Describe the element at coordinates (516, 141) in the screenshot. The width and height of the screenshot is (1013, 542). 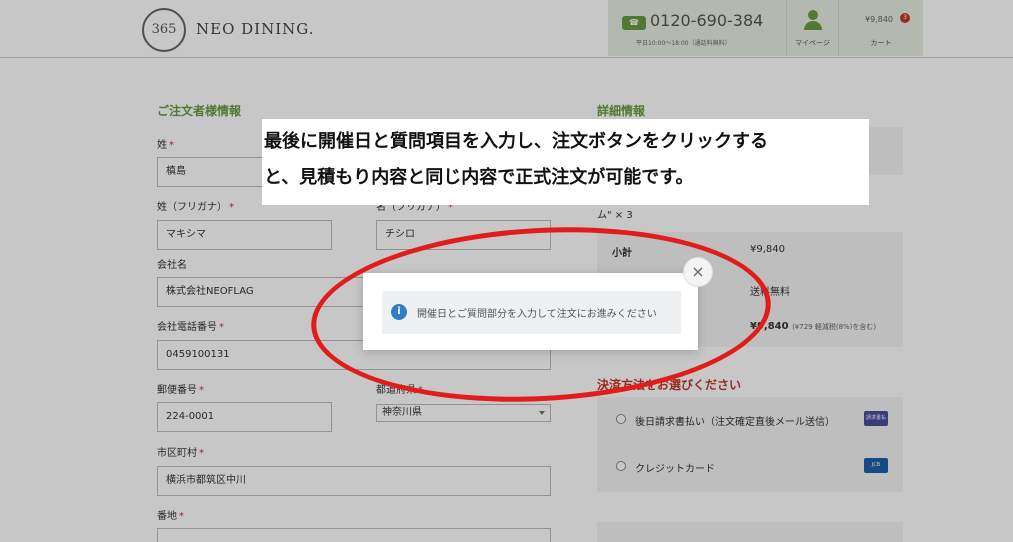
I see `callout-line-1: 最後に開催日と質問項目を入力し、注文ボタンをクリックする` at that location.